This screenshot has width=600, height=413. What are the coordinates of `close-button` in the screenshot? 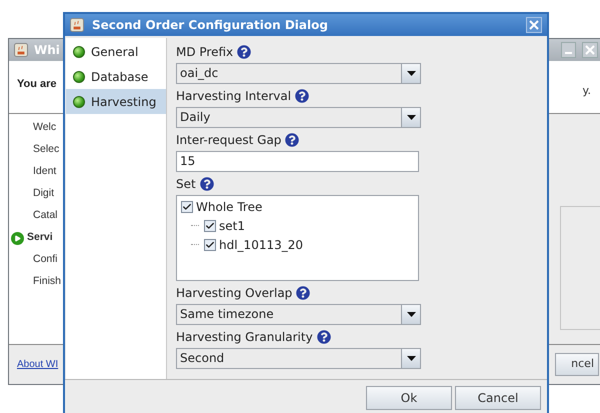 It's located at (534, 25).